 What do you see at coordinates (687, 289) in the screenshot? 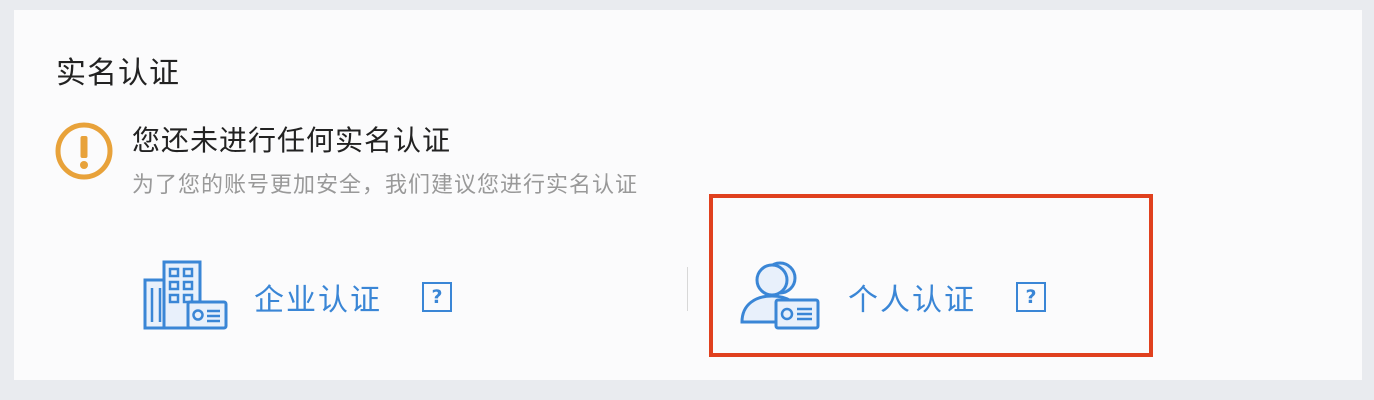
I see `option-divider` at bounding box center [687, 289].